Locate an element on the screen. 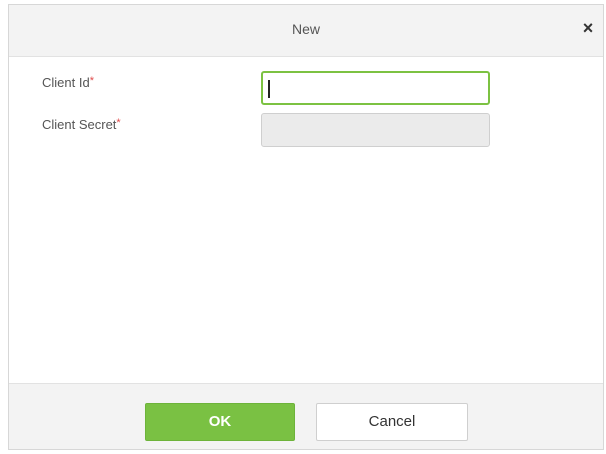 This screenshot has height=454, width=606. dialog-titlebar: New × is located at coordinates (306, 31).